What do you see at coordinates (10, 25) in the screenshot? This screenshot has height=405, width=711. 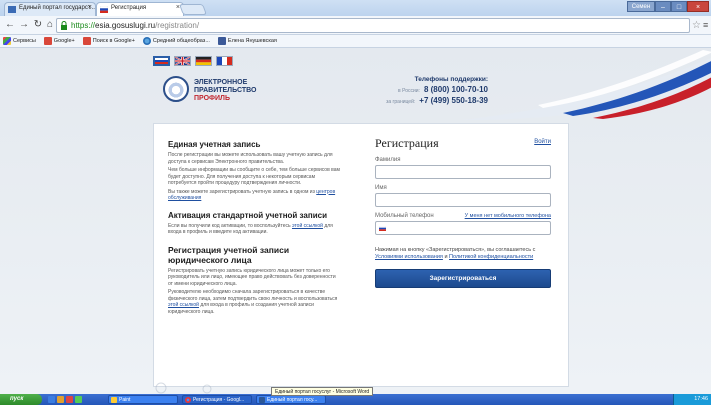 I see `back-arrow-icon: ←` at bounding box center [10, 25].